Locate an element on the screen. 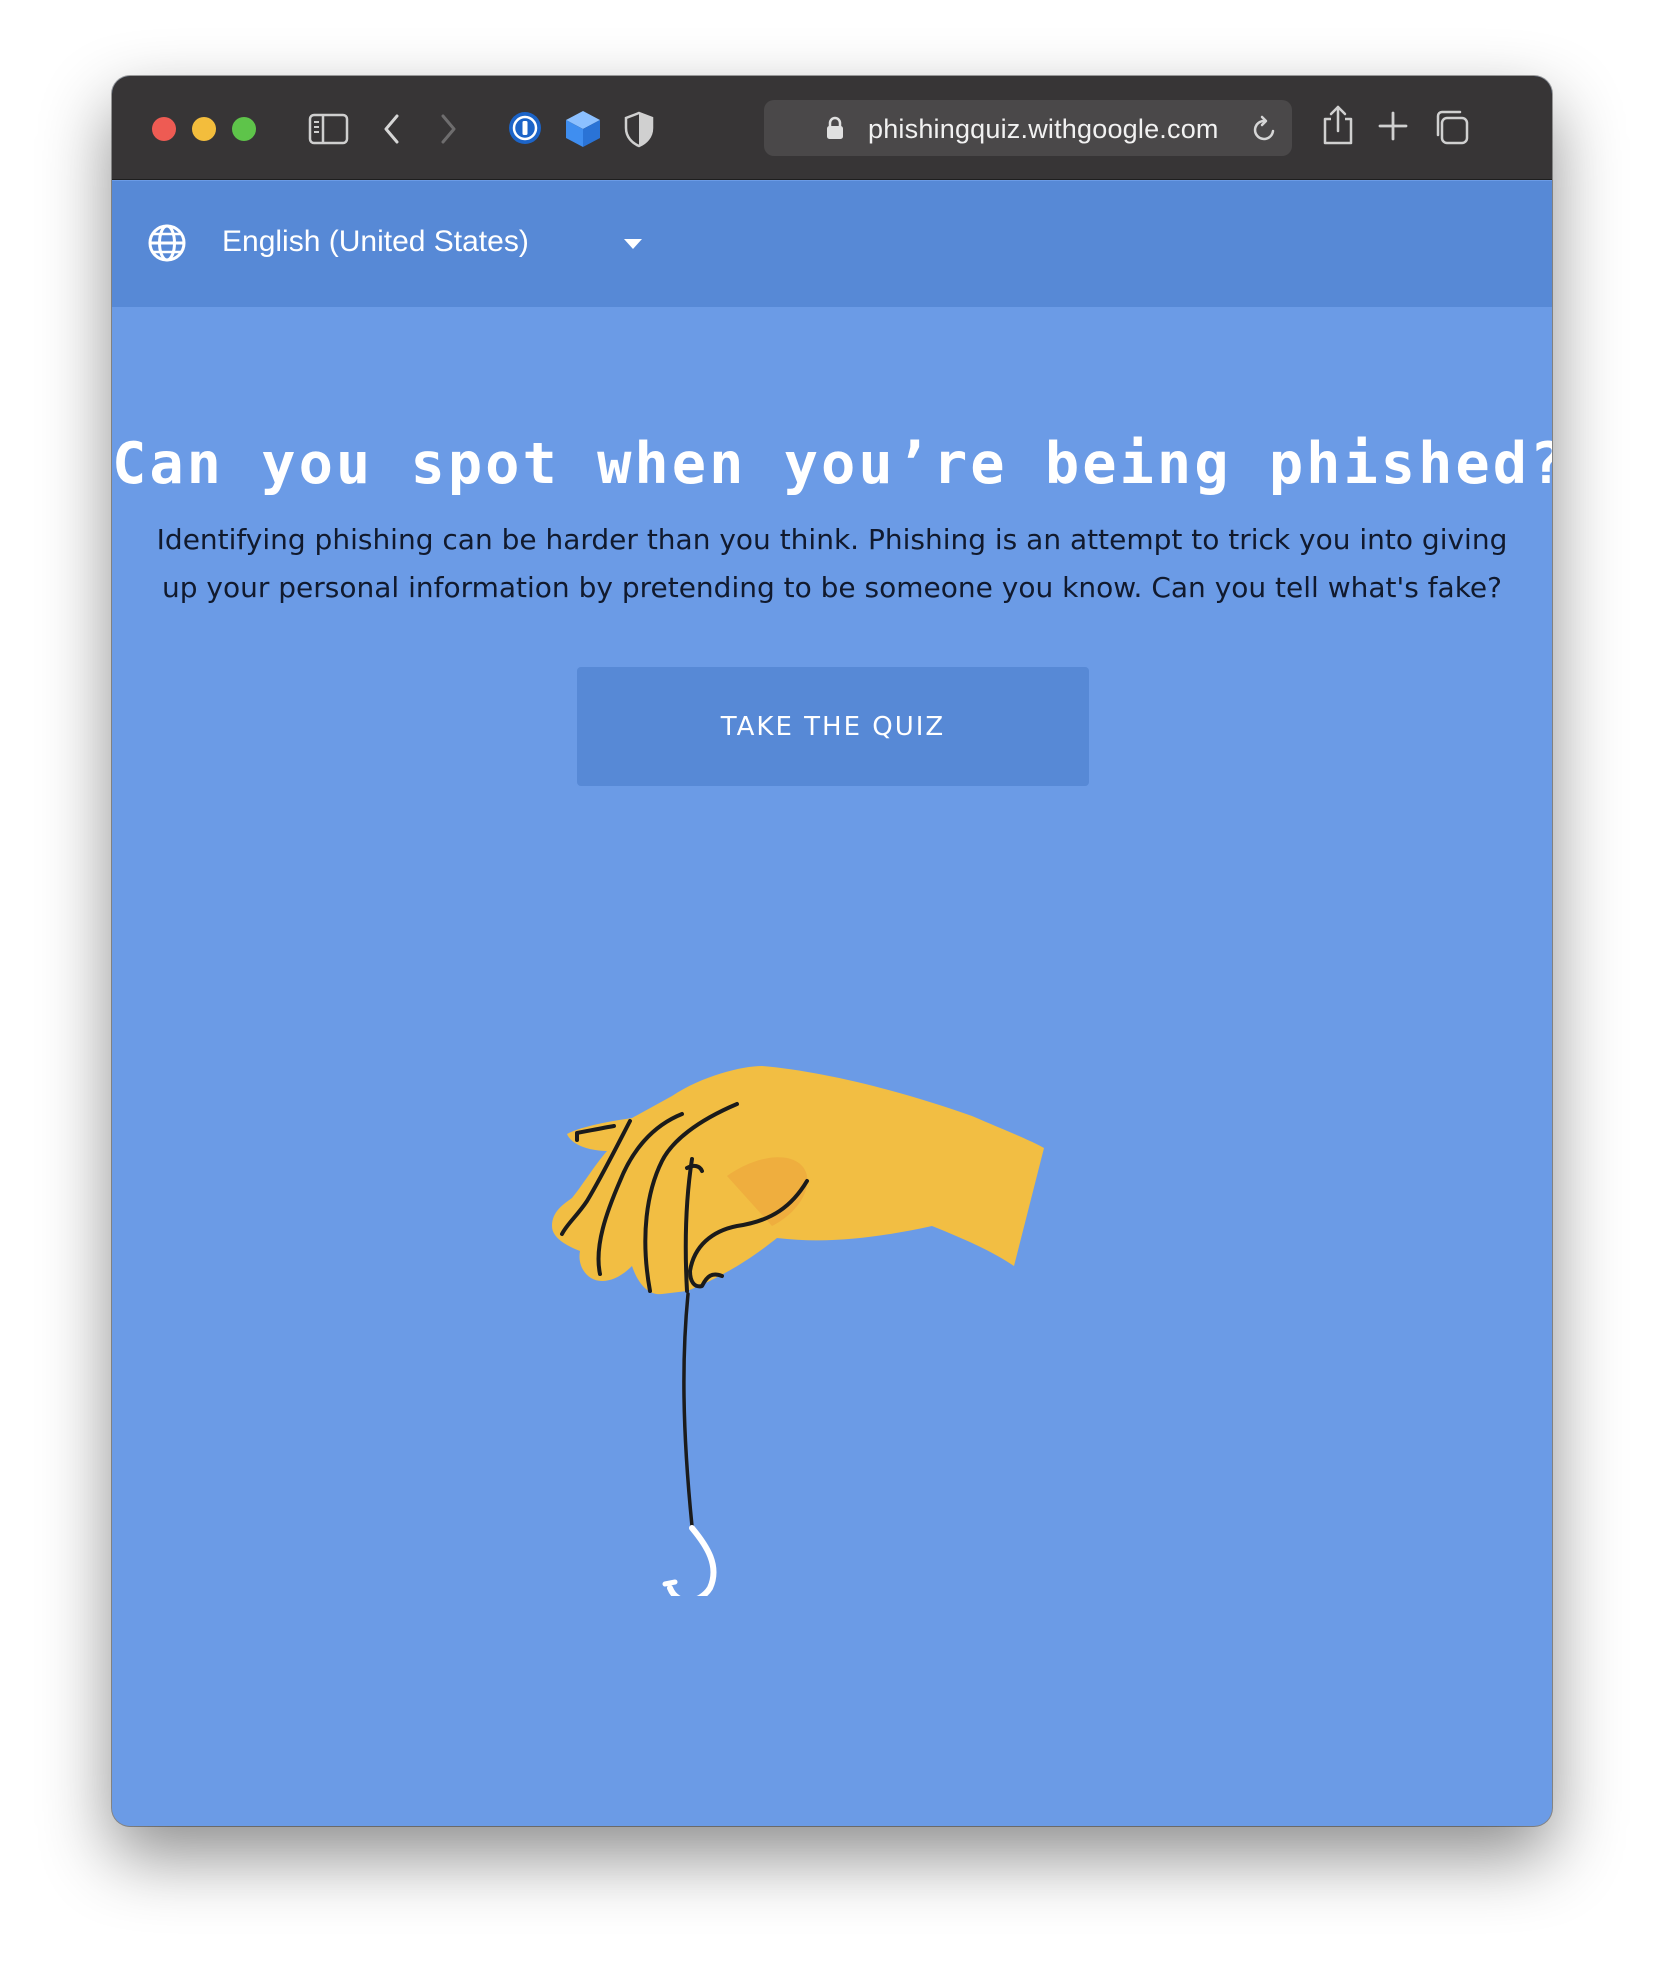 This screenshot has height=1974, width=1664. hook-barb is located at coordinates (670, 1583).